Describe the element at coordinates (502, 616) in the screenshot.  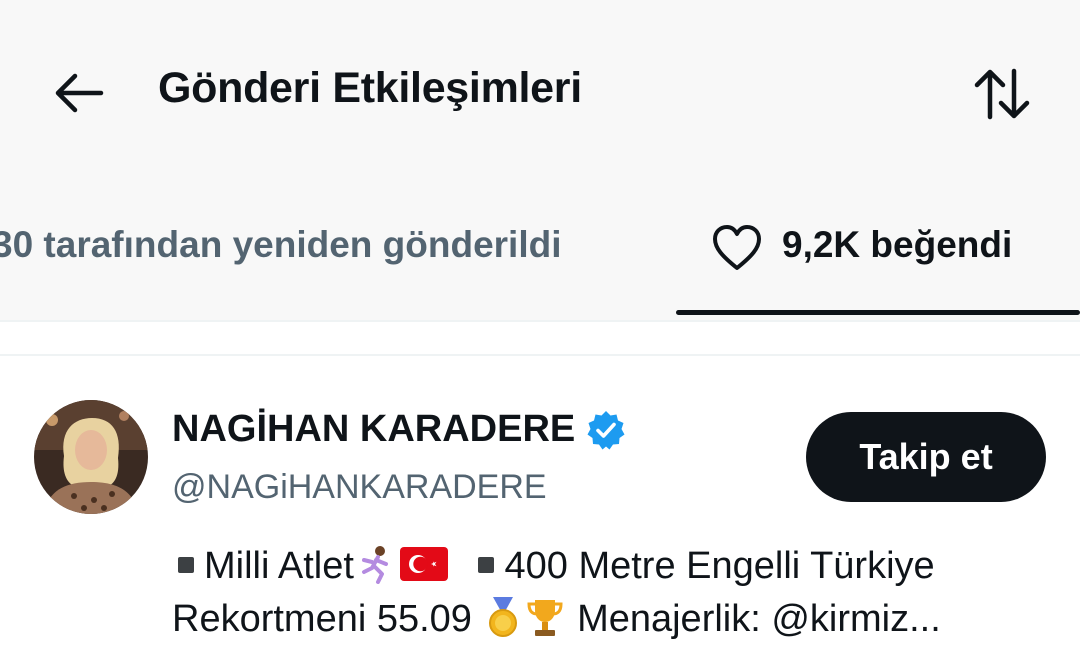
I see `medal-icon` at that location.